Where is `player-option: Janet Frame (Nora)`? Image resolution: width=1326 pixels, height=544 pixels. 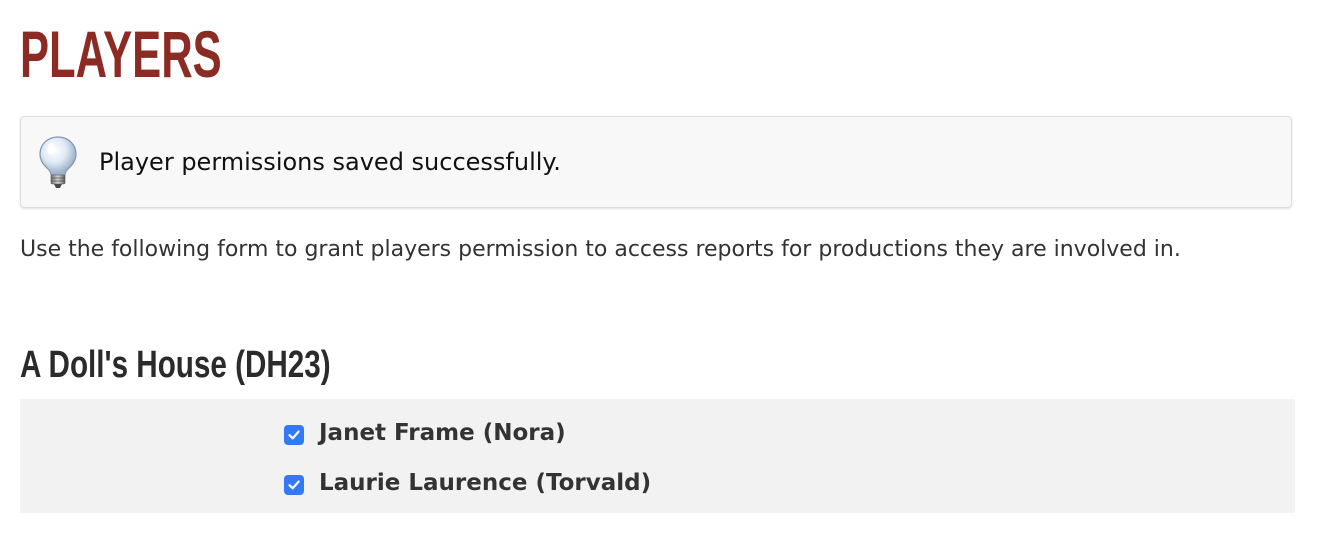
player-option: Janet Frame (Nora) is located at coordinates (425, 433).